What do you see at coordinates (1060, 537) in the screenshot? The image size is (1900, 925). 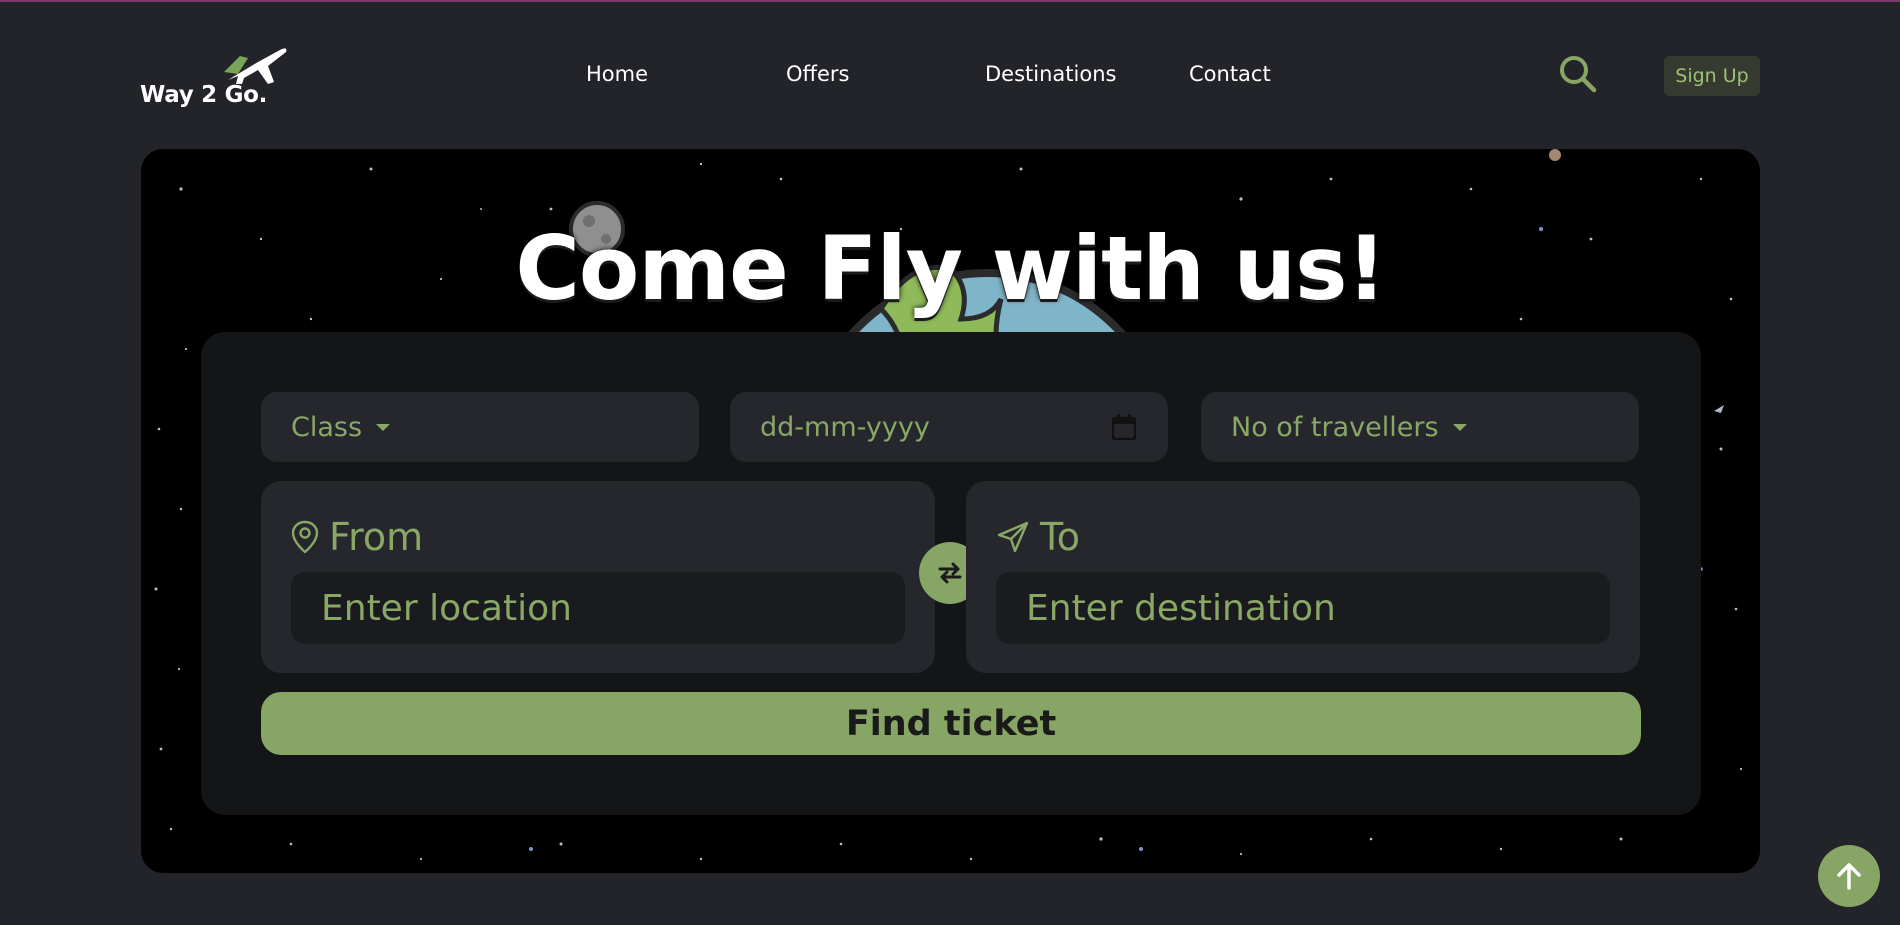 I see `to-label: To` at bounding box center [1060, 537].